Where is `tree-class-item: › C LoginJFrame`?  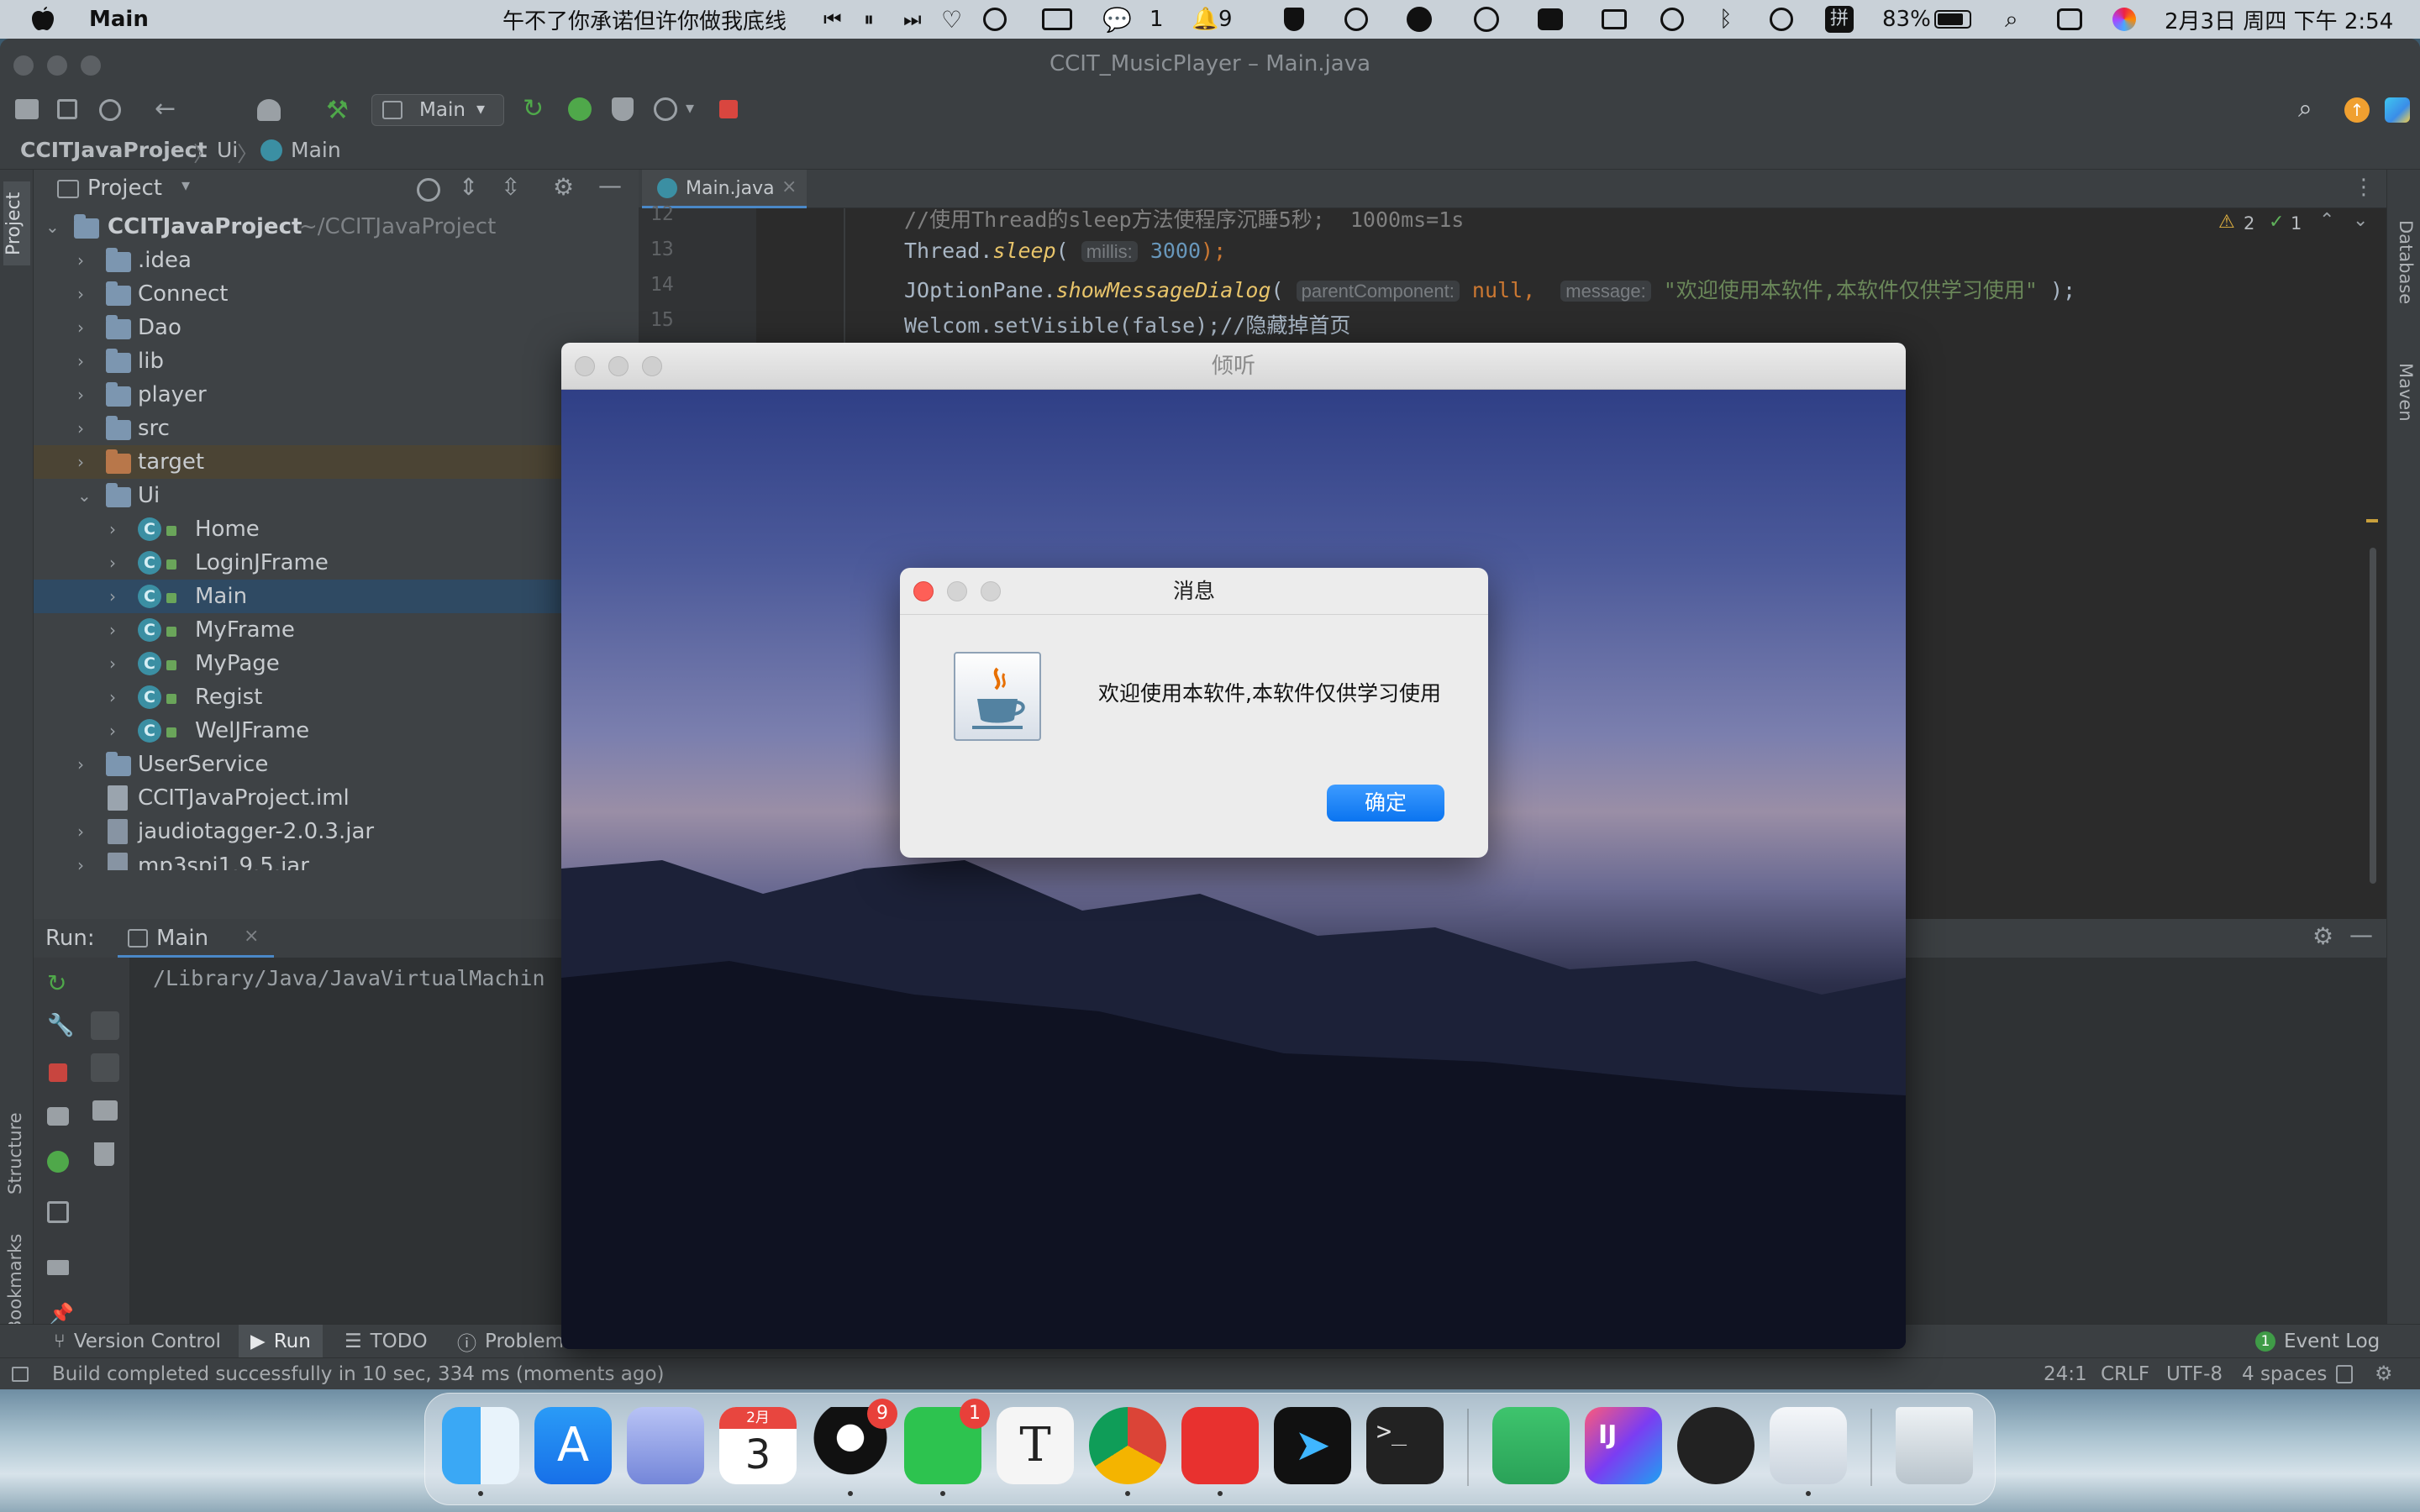 tree-class-item: › C LoginJFrame is located at coordinates (337, 563).